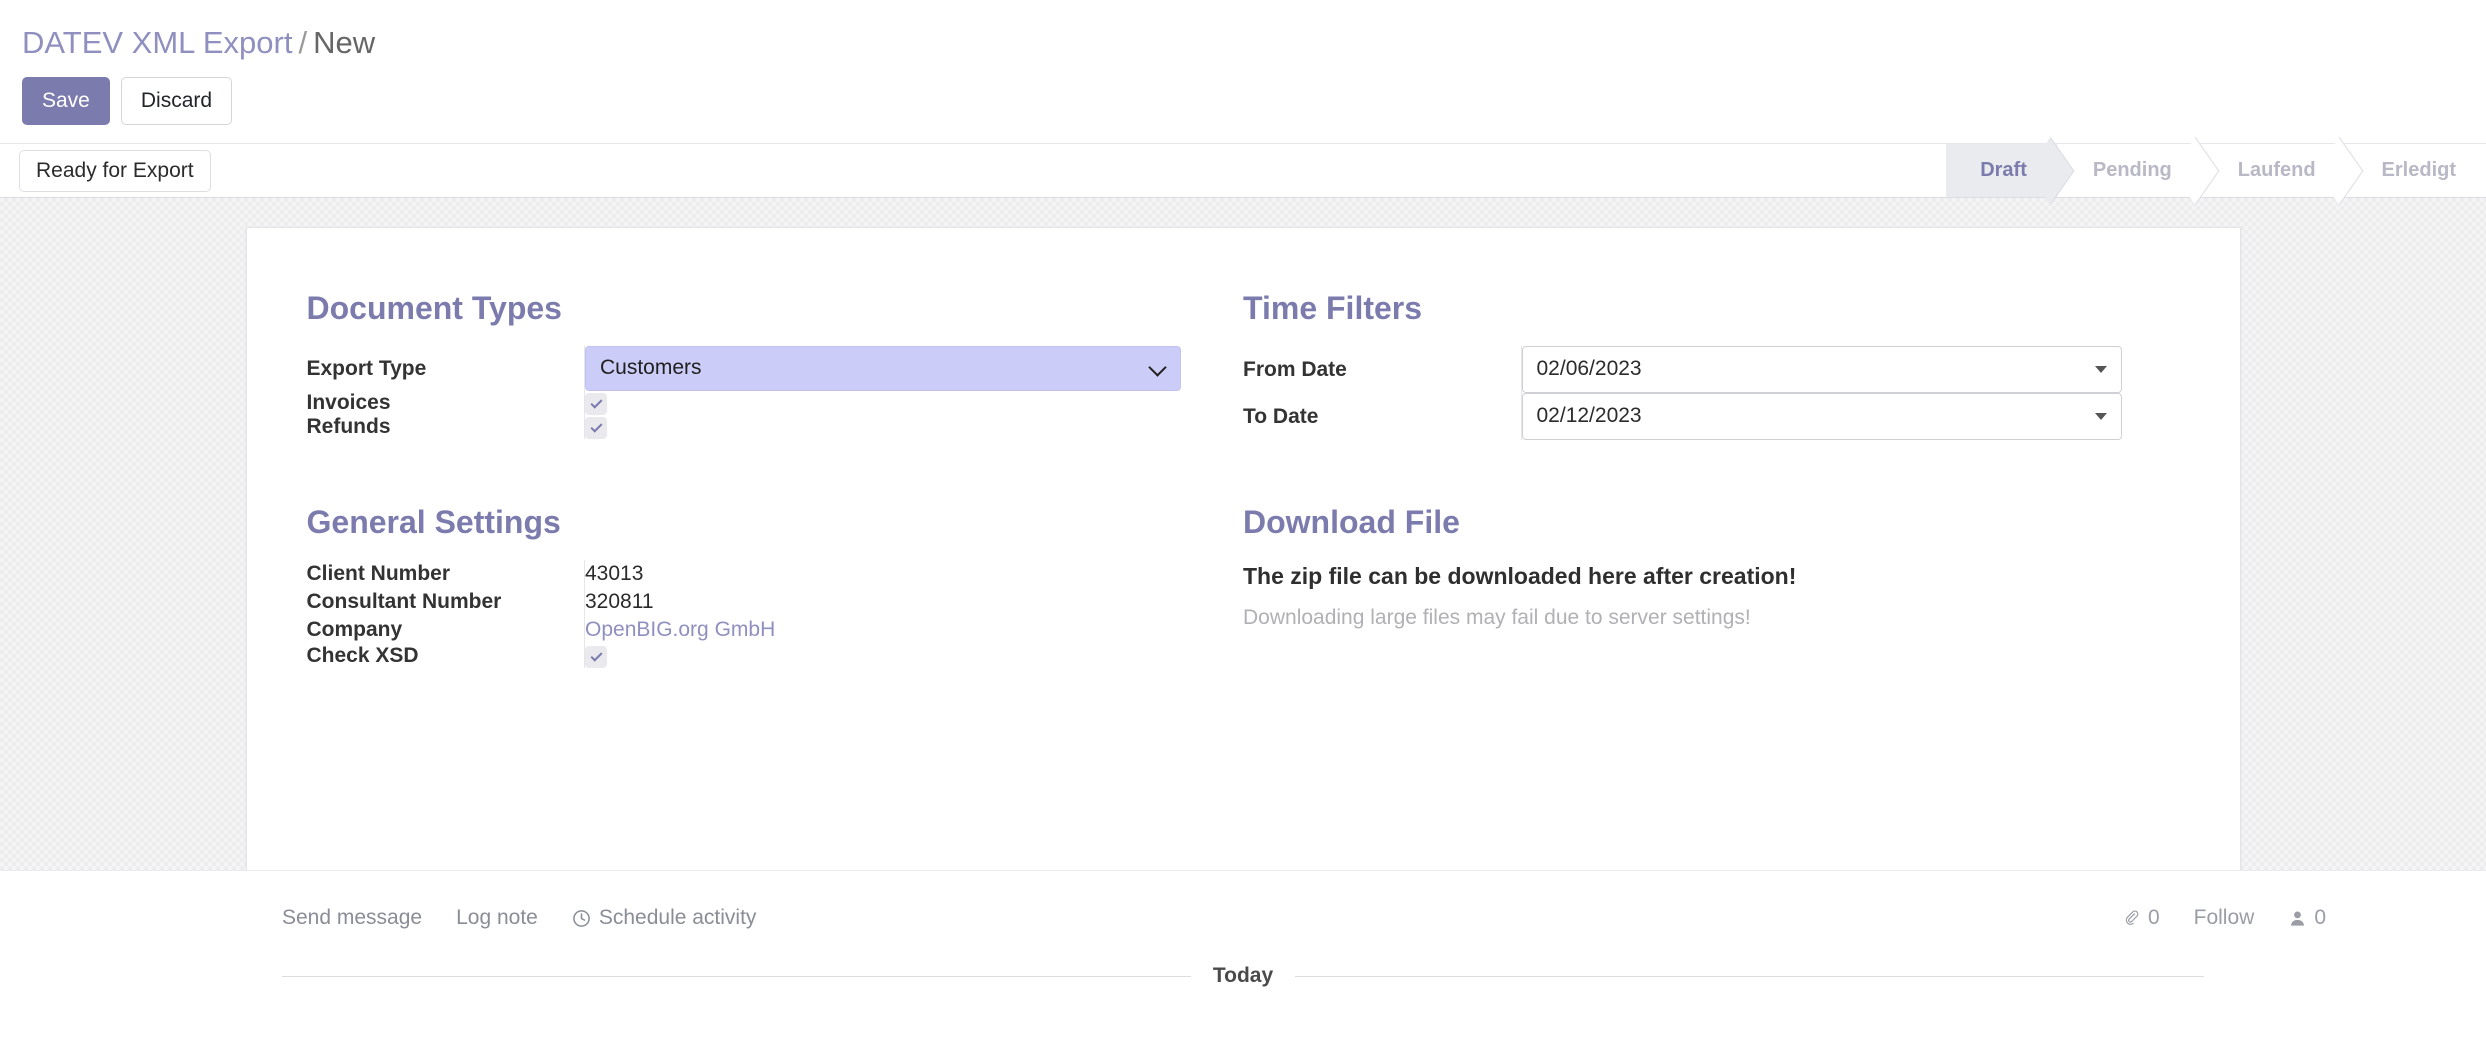 This screenshot has width=2486, height=1061. I want to click on to-date-value: 02/12/2023, so click(1589, 416).